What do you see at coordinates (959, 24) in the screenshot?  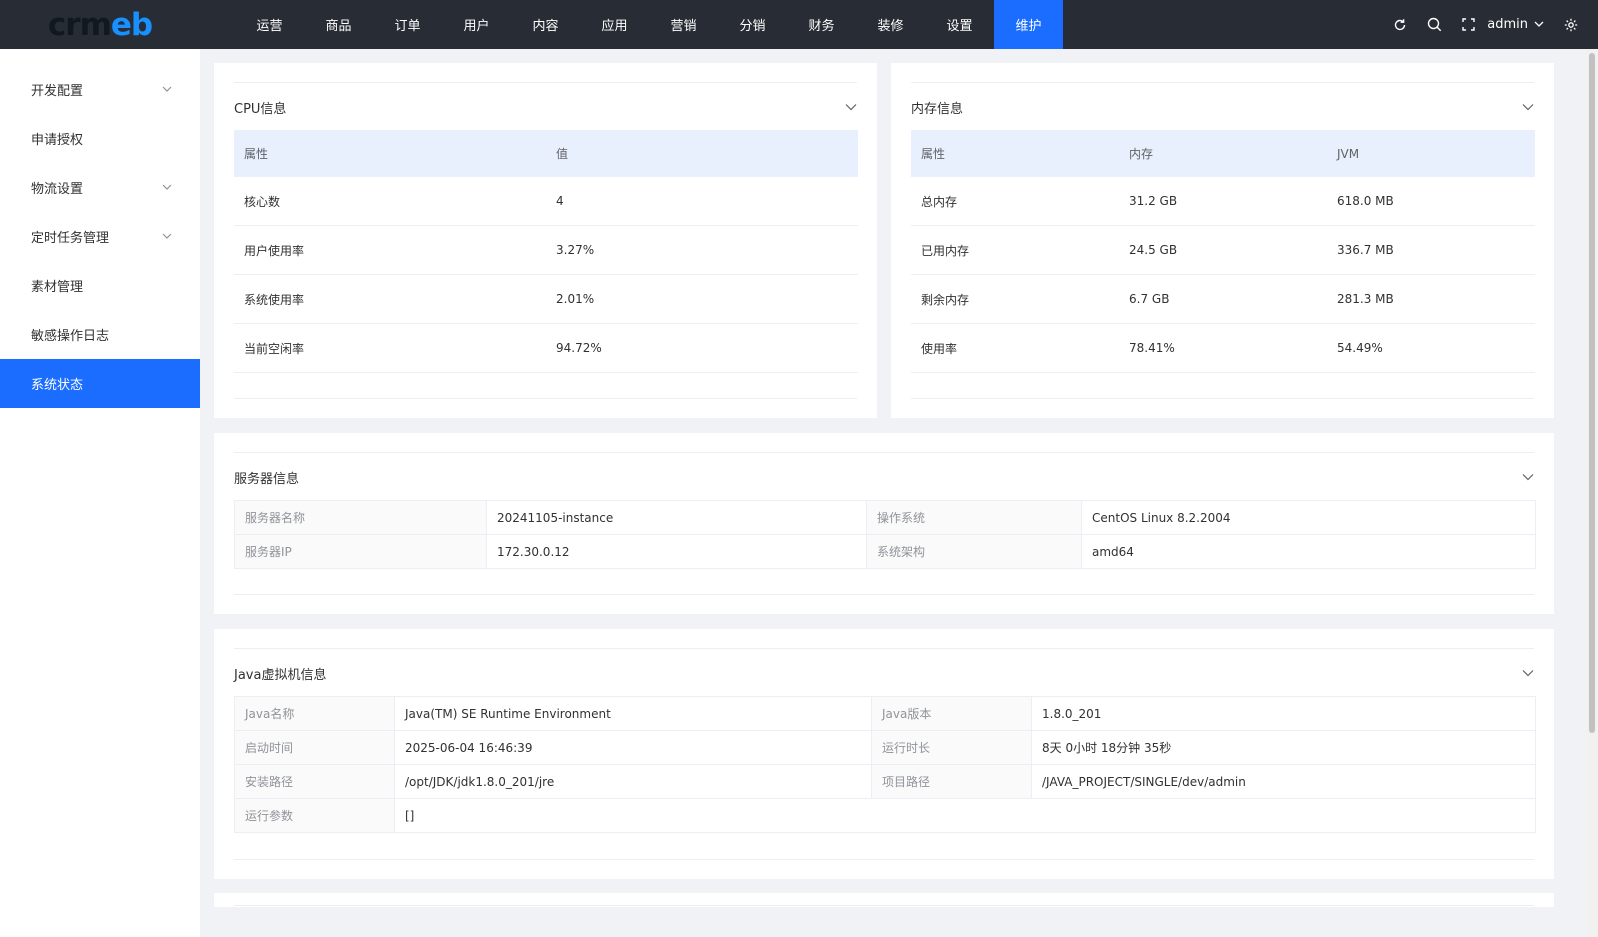 I see `topnav-item: 设置` at bounding box center [959, 24].